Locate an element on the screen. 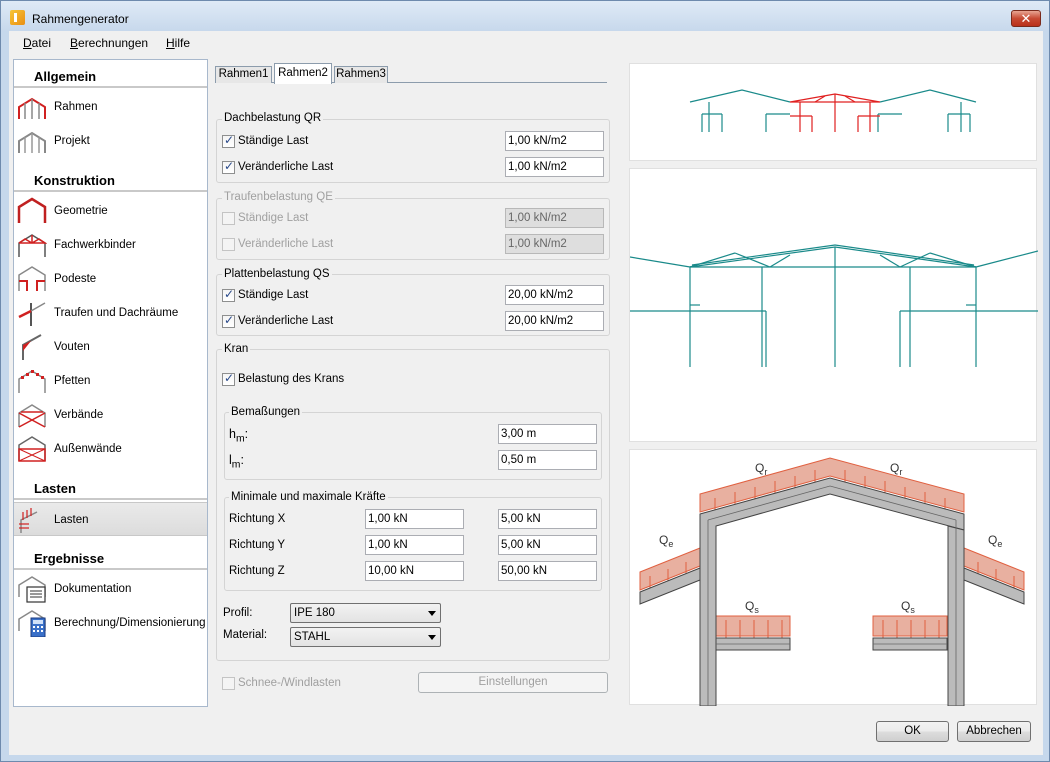 This screenshot has width=1050, height=762. lm-input: 0,50 m is located at coordinates (547, 460).